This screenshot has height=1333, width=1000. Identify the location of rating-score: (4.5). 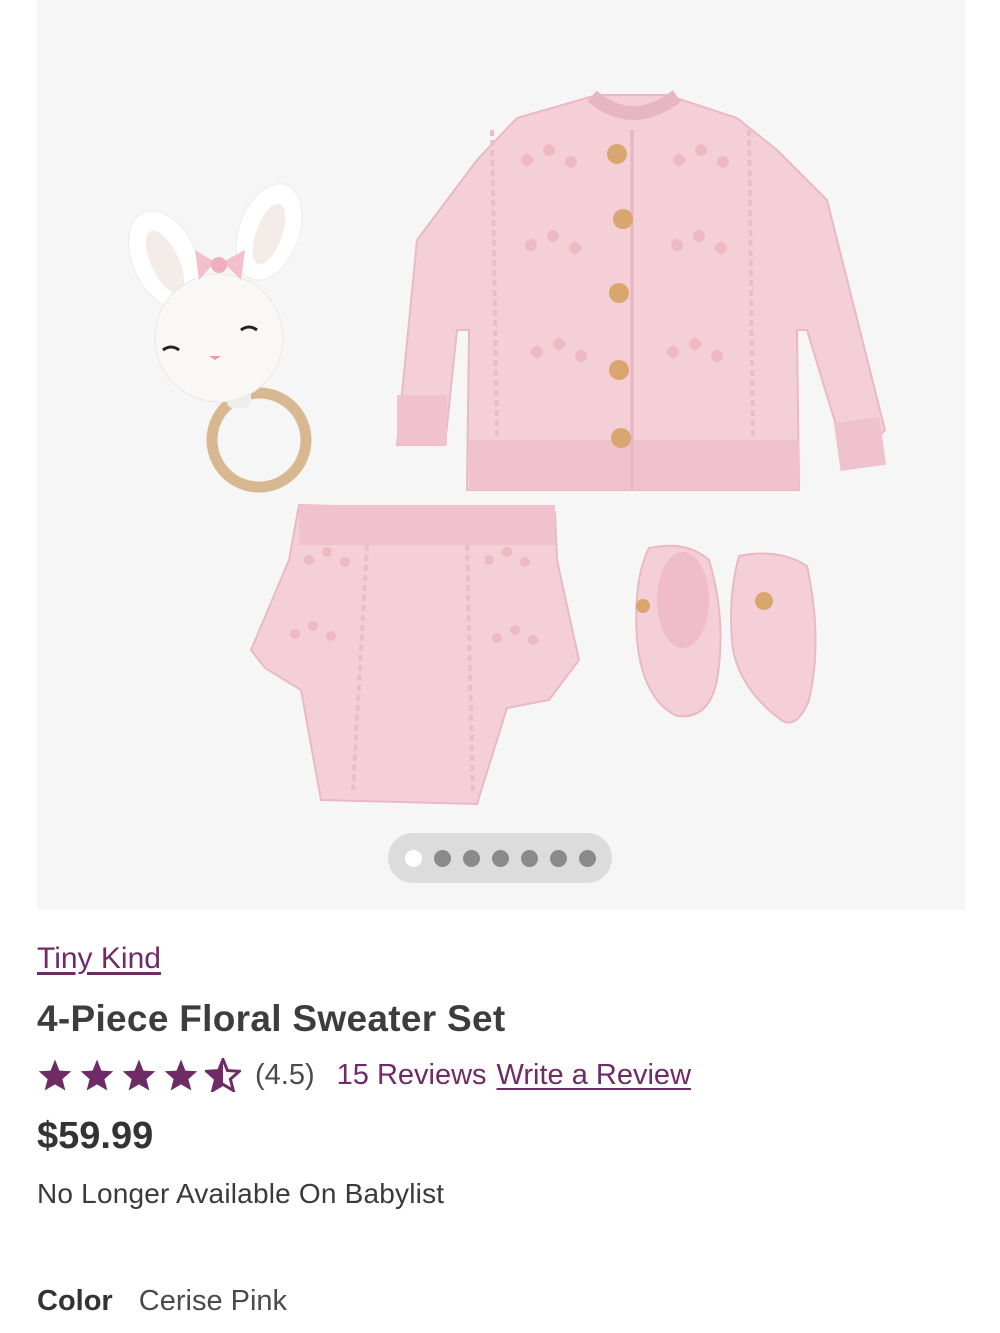
(285, 1074).